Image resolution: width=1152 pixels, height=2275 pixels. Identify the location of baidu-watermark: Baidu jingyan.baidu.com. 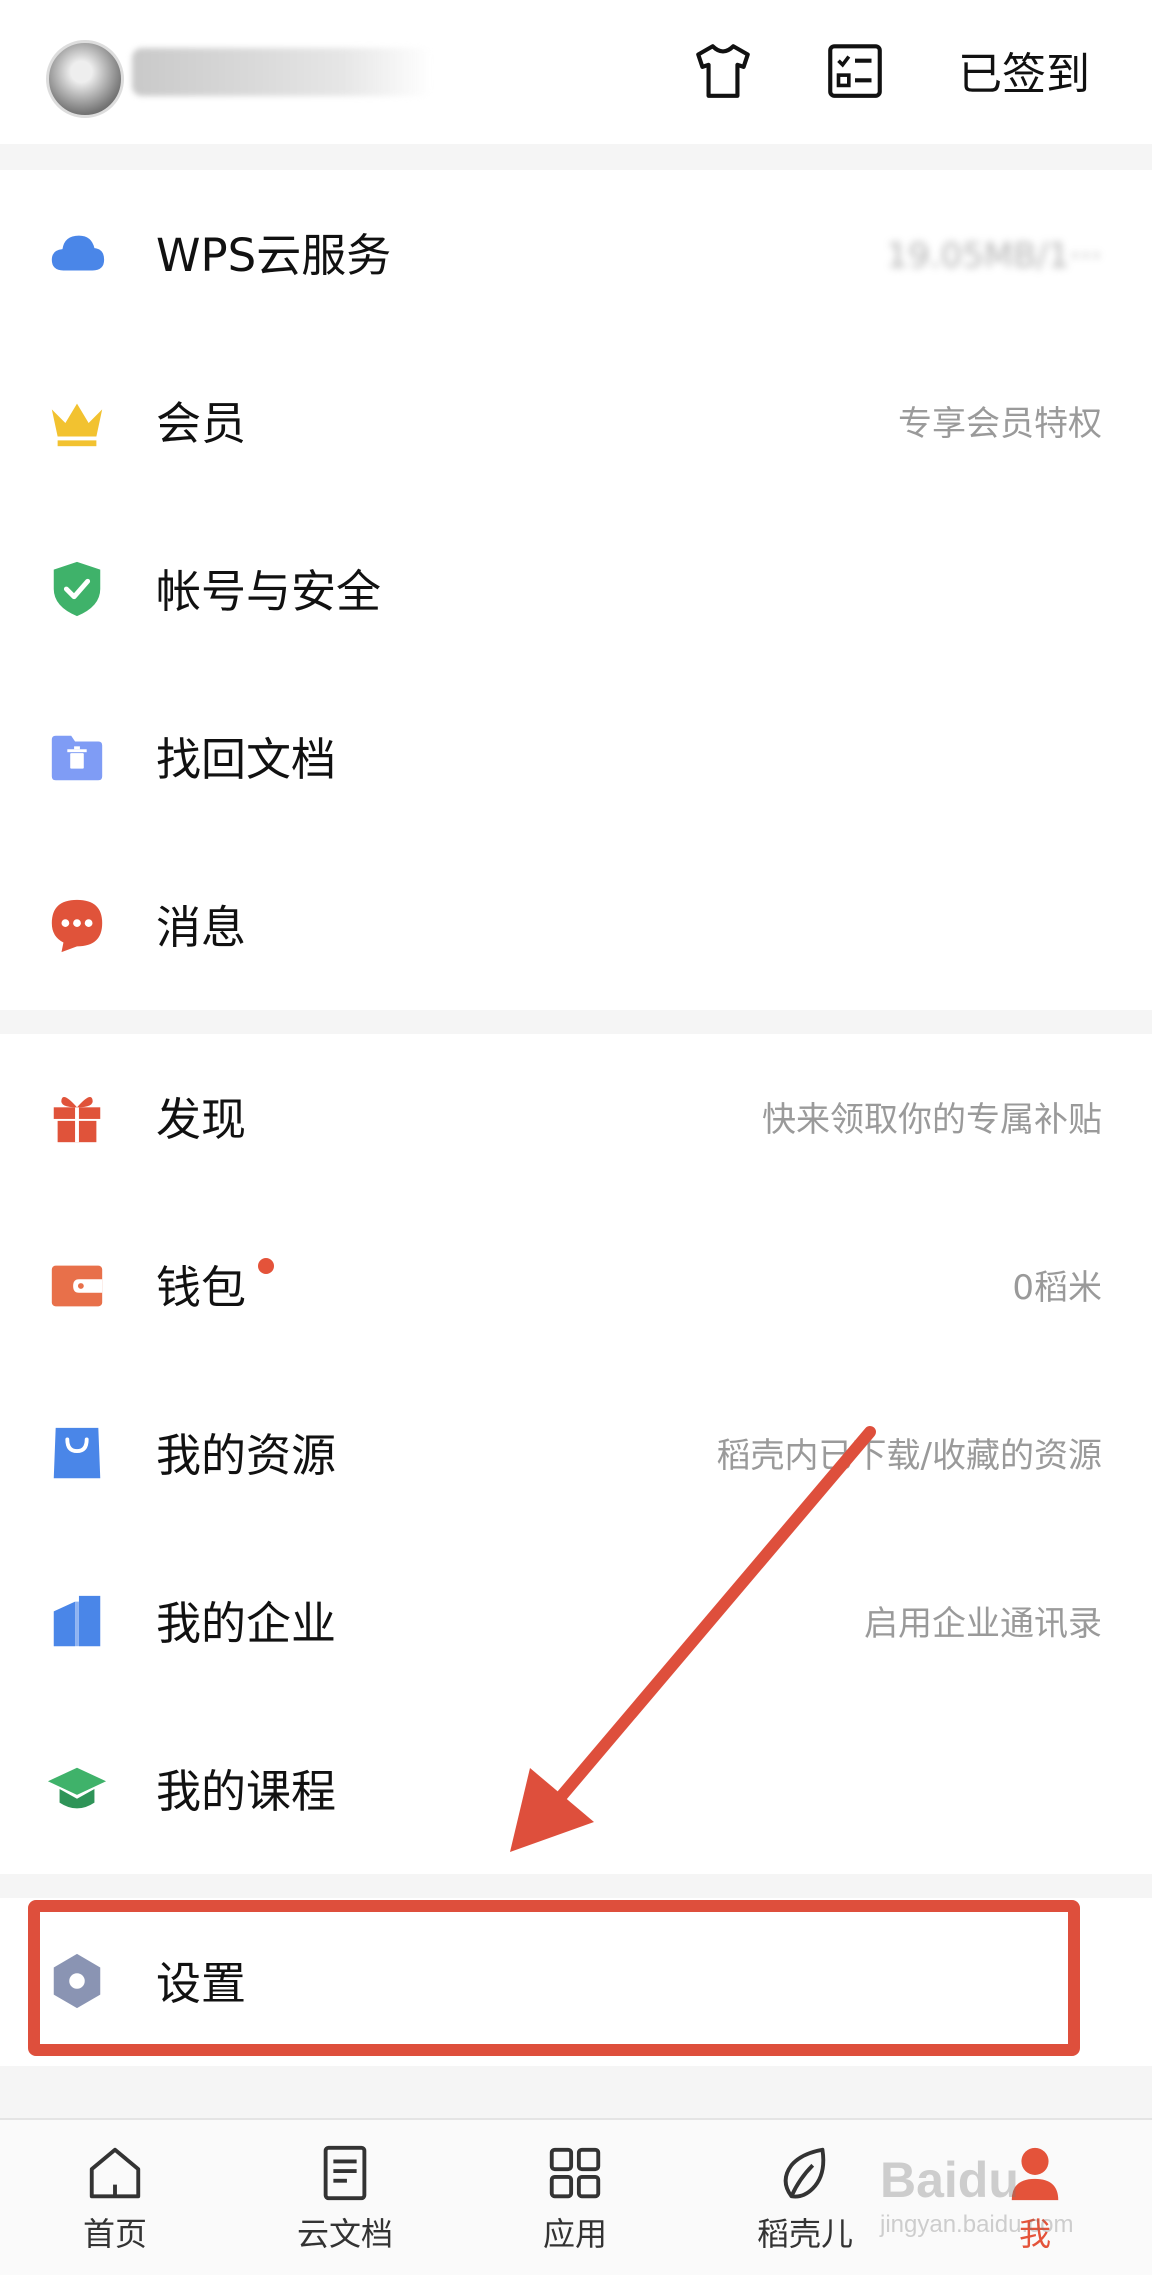
(1005, 2205).